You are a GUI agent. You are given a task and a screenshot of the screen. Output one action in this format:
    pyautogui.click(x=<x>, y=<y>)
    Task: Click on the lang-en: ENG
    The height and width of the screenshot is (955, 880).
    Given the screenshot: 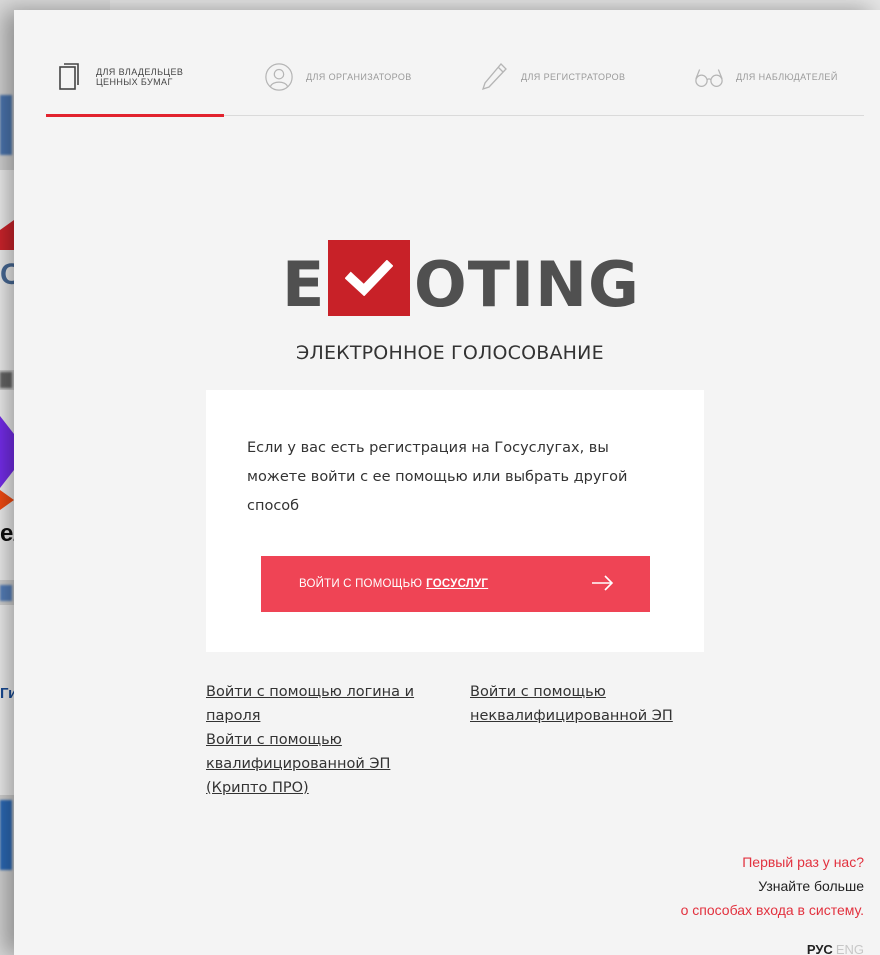 What is the action you would take?
    pyautogui.click(x=850, y=948)
    